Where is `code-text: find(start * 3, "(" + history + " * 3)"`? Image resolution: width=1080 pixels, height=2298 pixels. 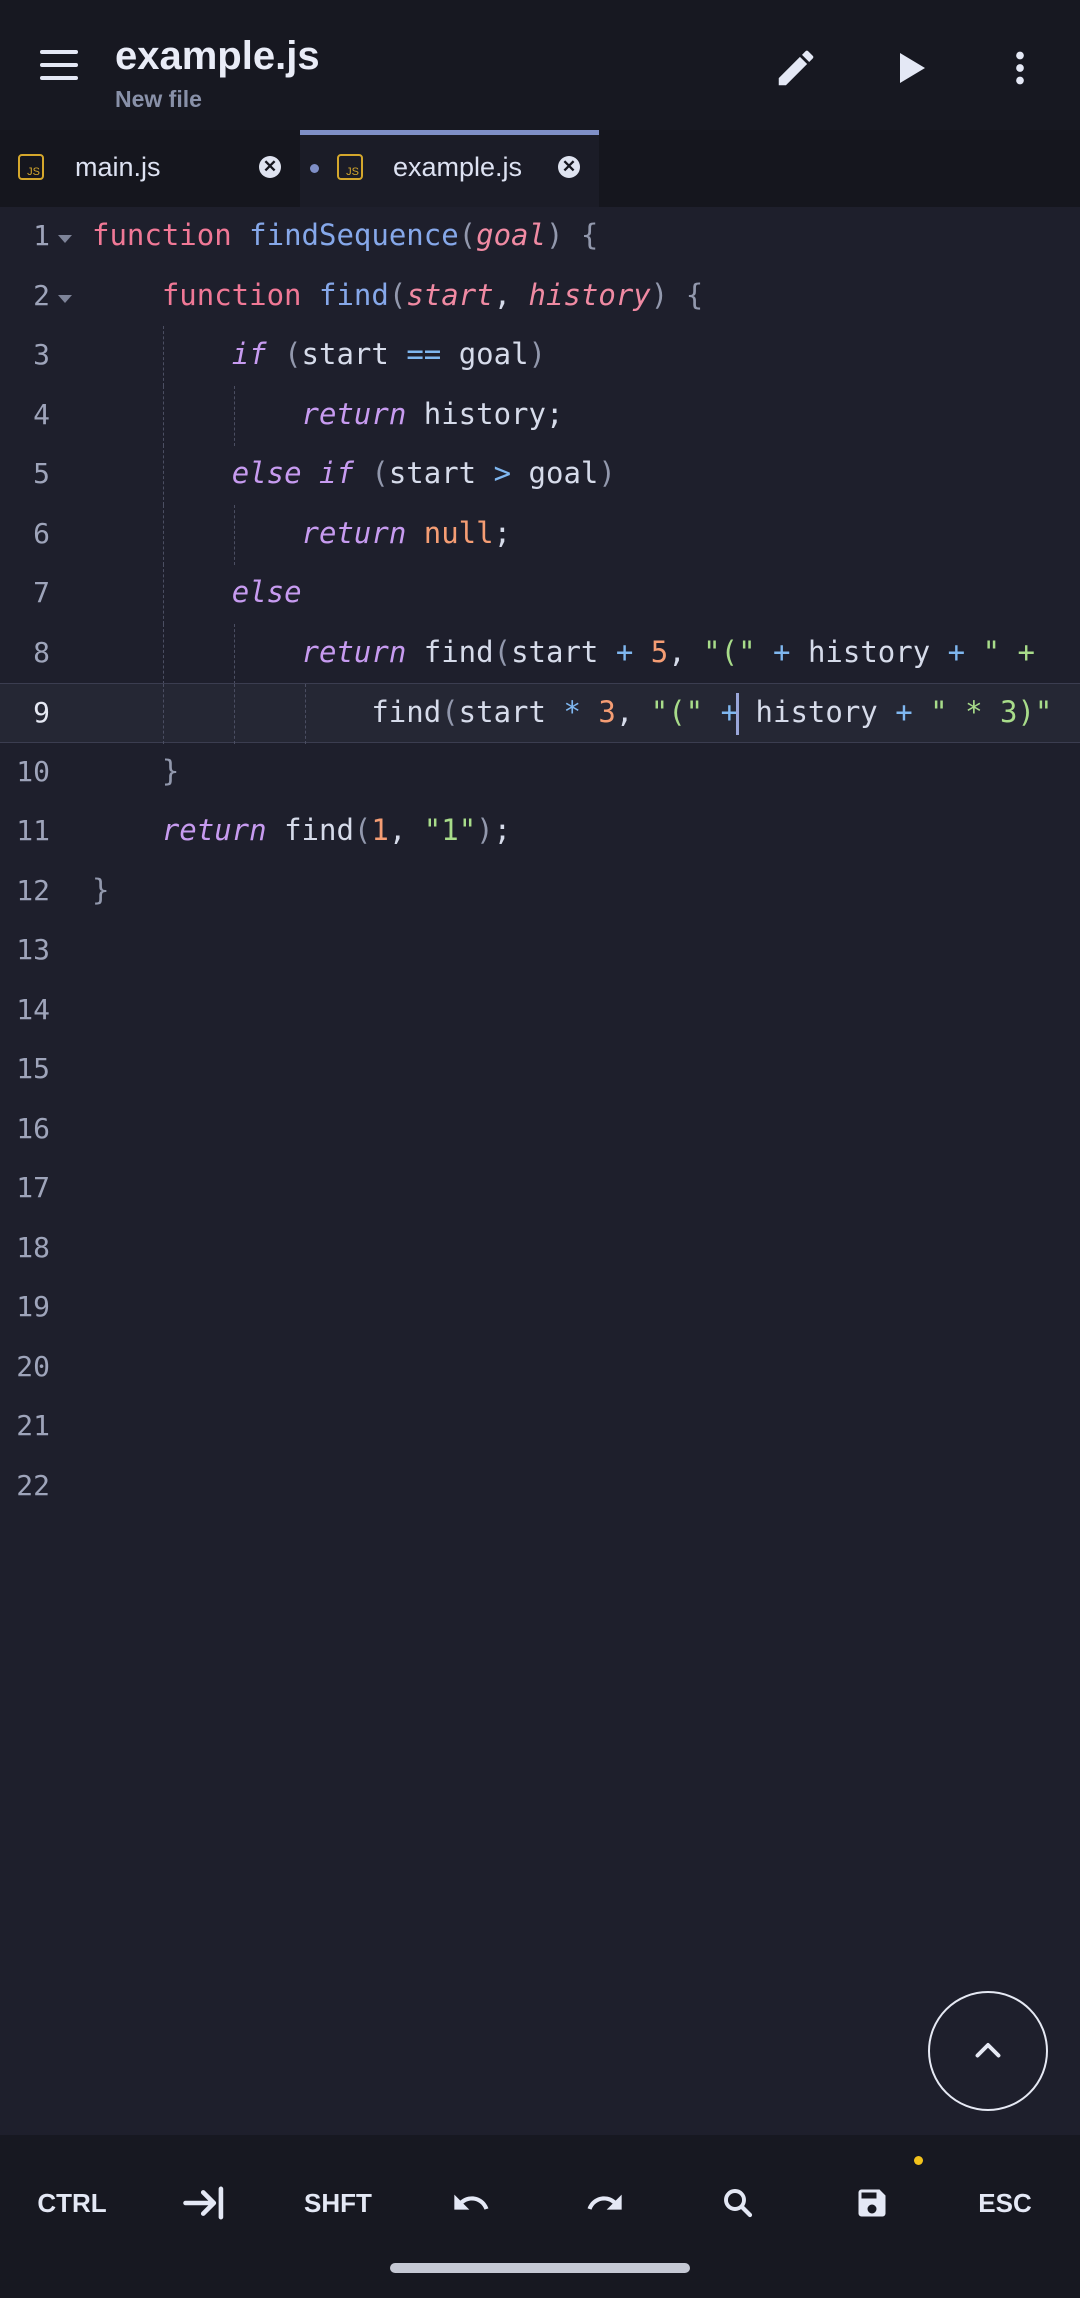
code-text: find(start * 3, "(" + history + " * 3)" is located at coordinates (572, 712).